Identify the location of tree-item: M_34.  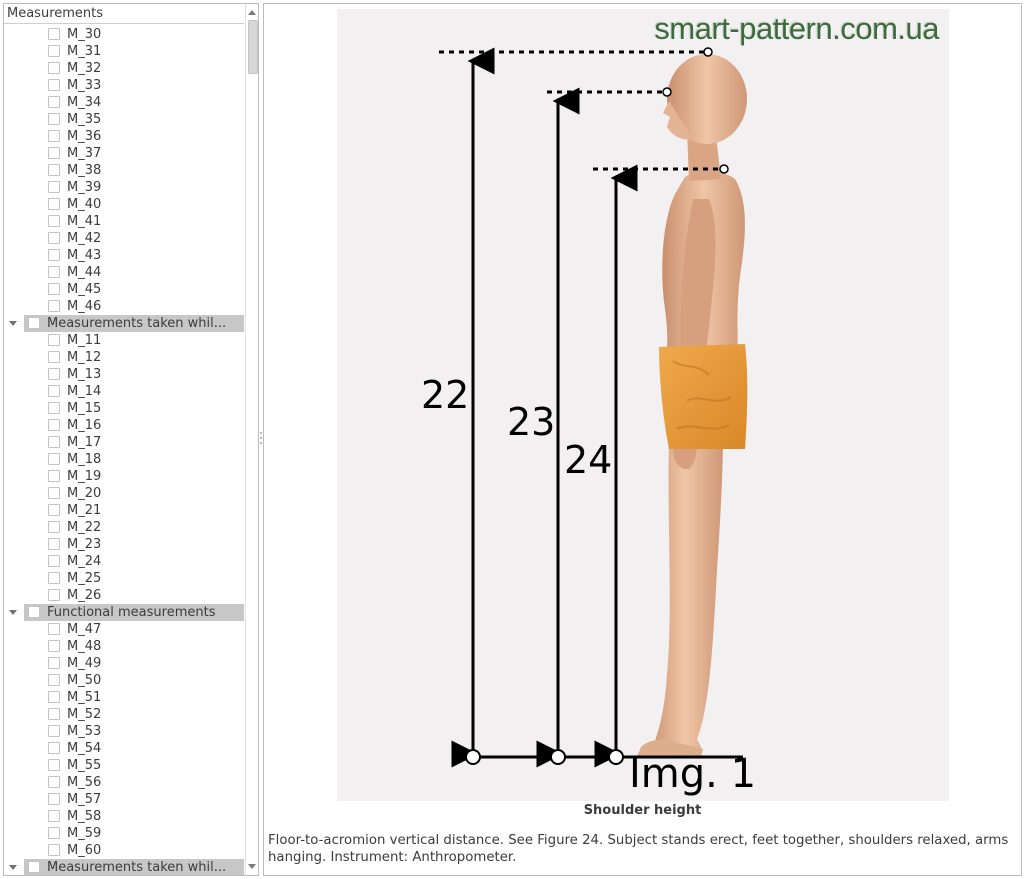
(125, 102).